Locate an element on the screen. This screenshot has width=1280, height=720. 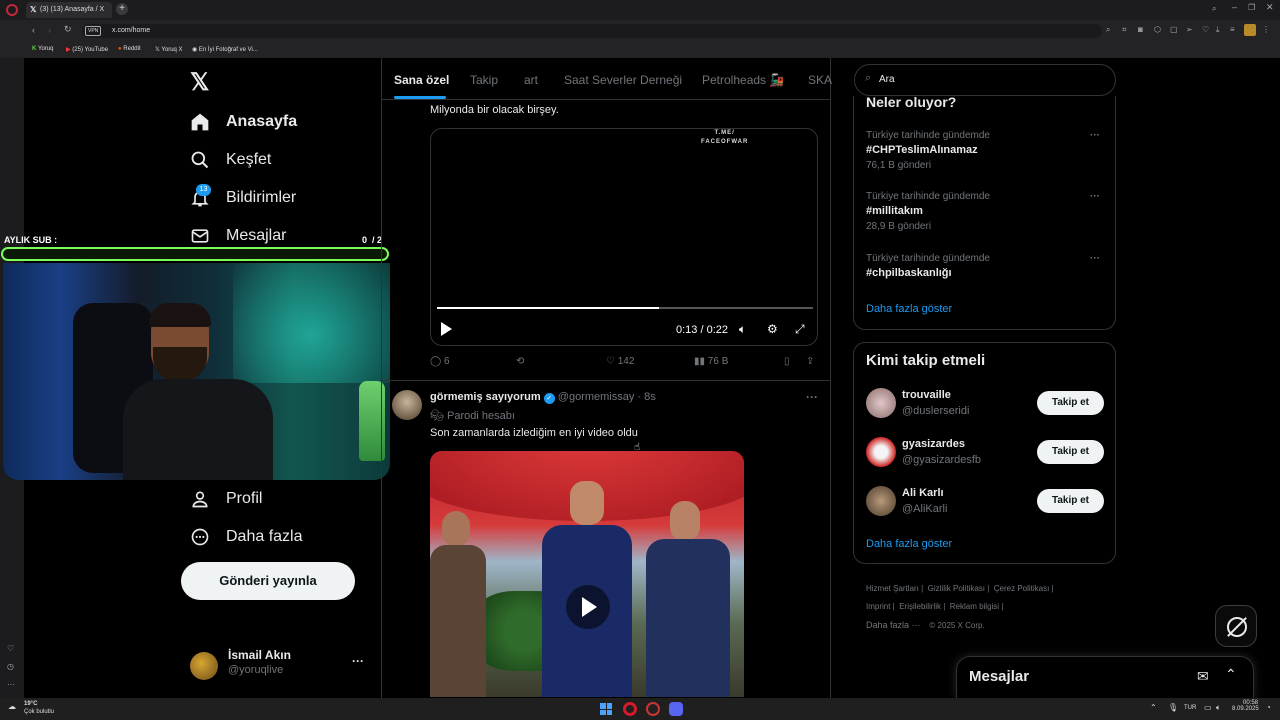
history-sidebar-icon: ◷ is located at coordinates (10, 666).